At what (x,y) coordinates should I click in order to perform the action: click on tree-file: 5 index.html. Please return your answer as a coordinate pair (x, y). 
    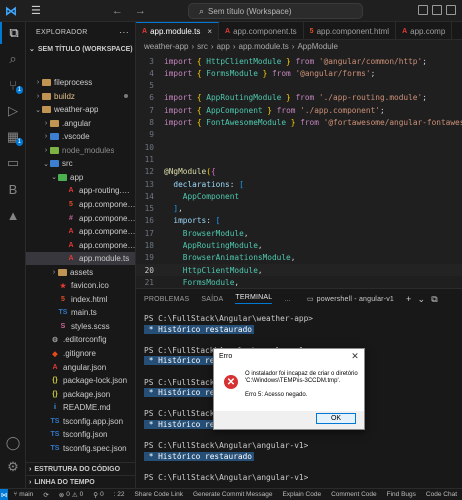
    Looking at the image, I should click on (80, 299).